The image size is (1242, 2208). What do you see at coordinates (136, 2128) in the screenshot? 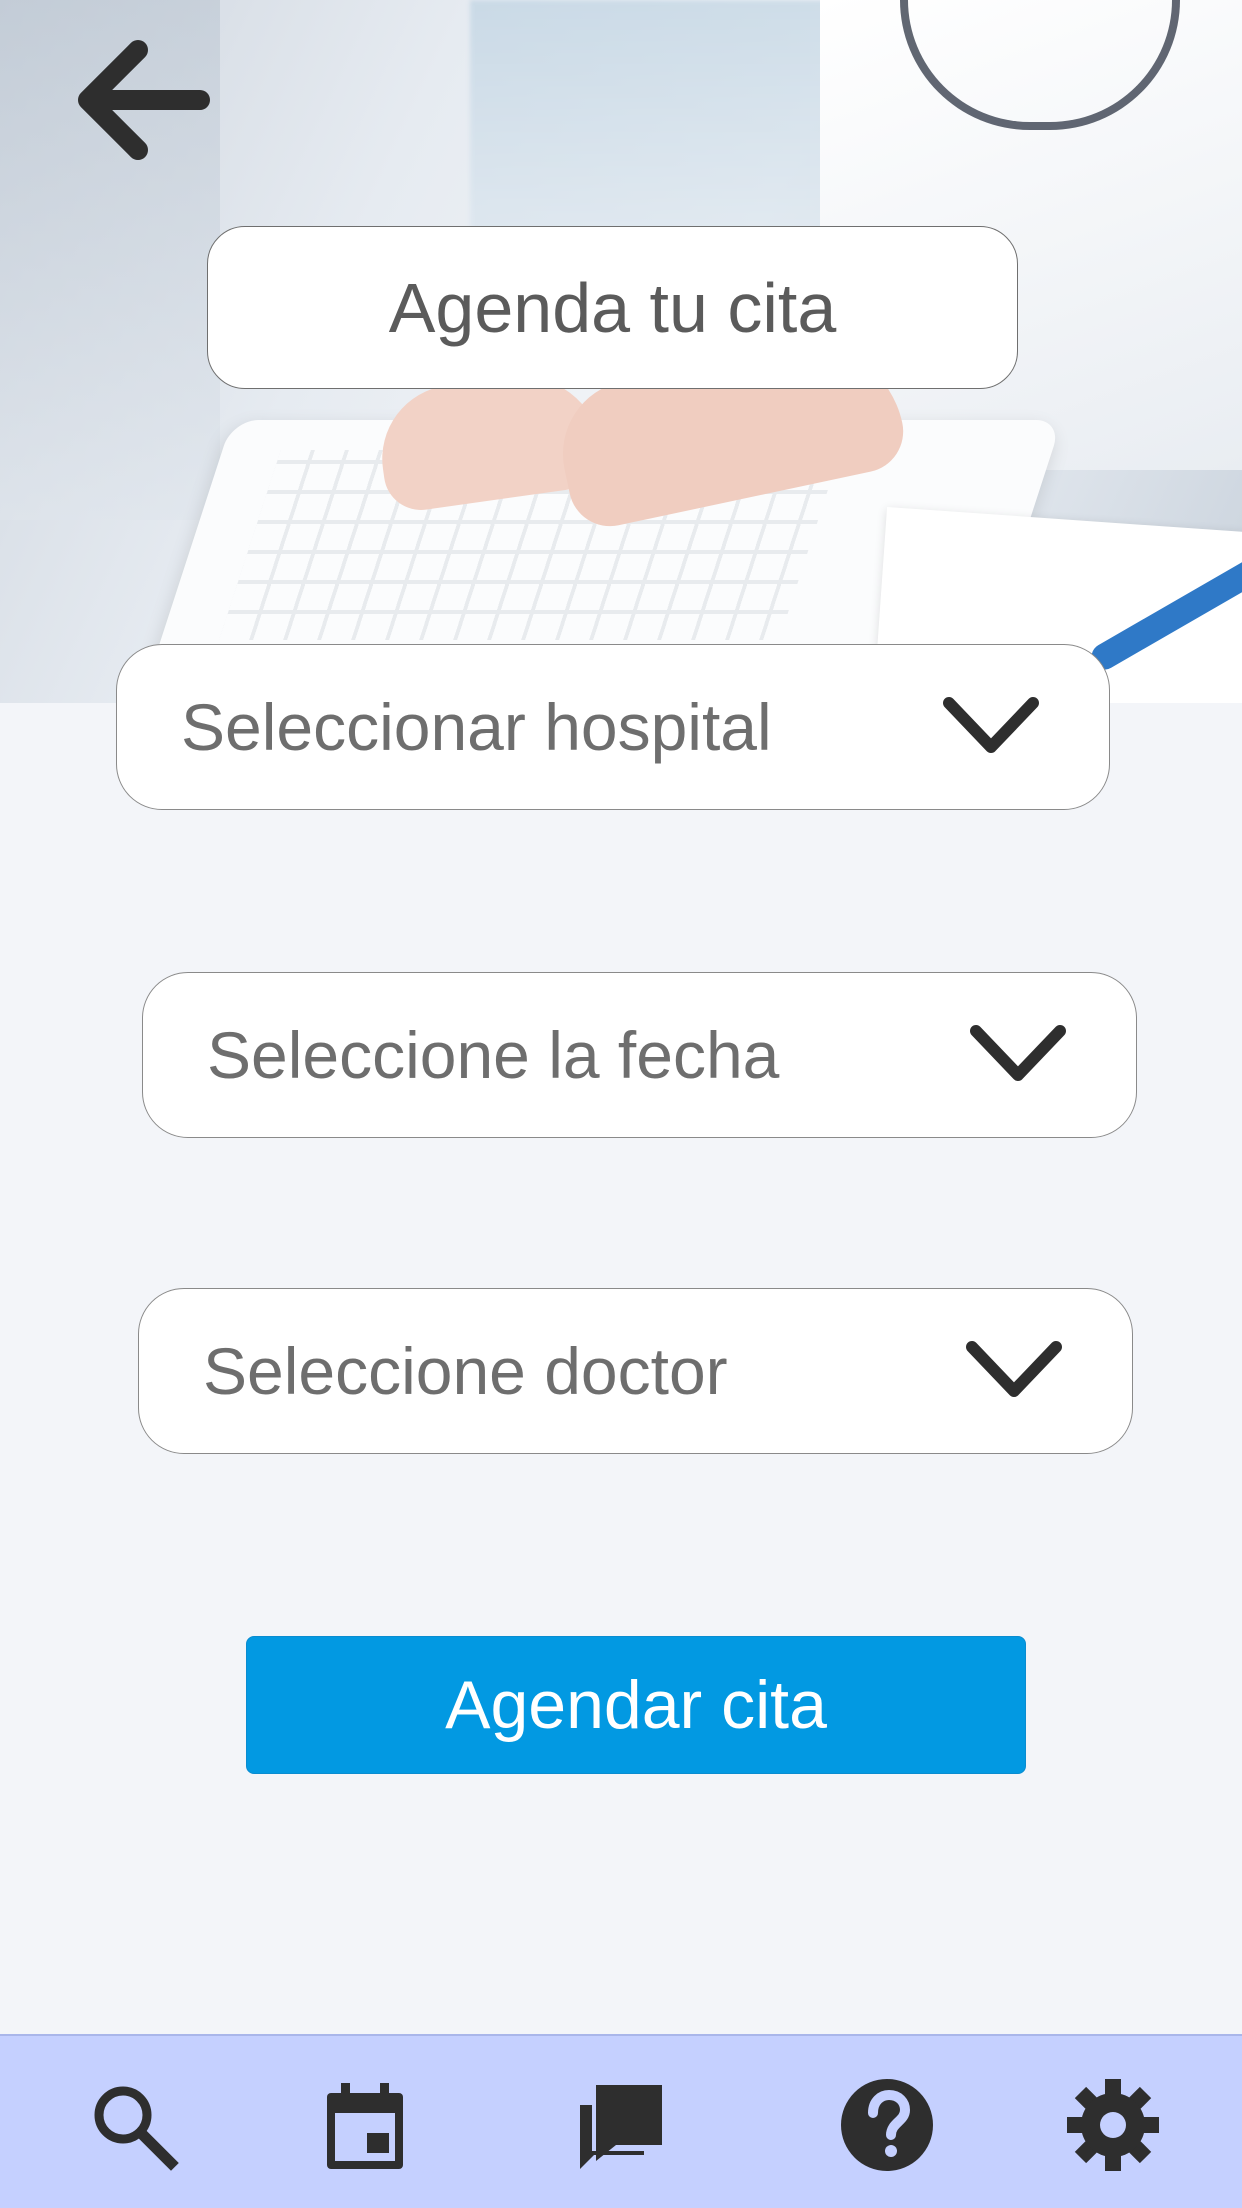
I see `search-icon` at bounding box center [136, 2128].